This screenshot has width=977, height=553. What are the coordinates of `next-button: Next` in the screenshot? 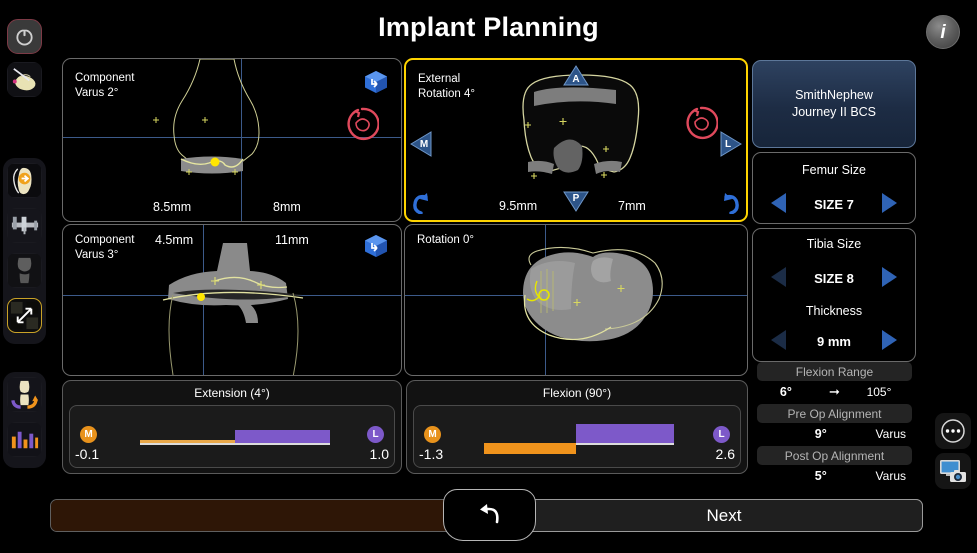 It's located at (724, 515).